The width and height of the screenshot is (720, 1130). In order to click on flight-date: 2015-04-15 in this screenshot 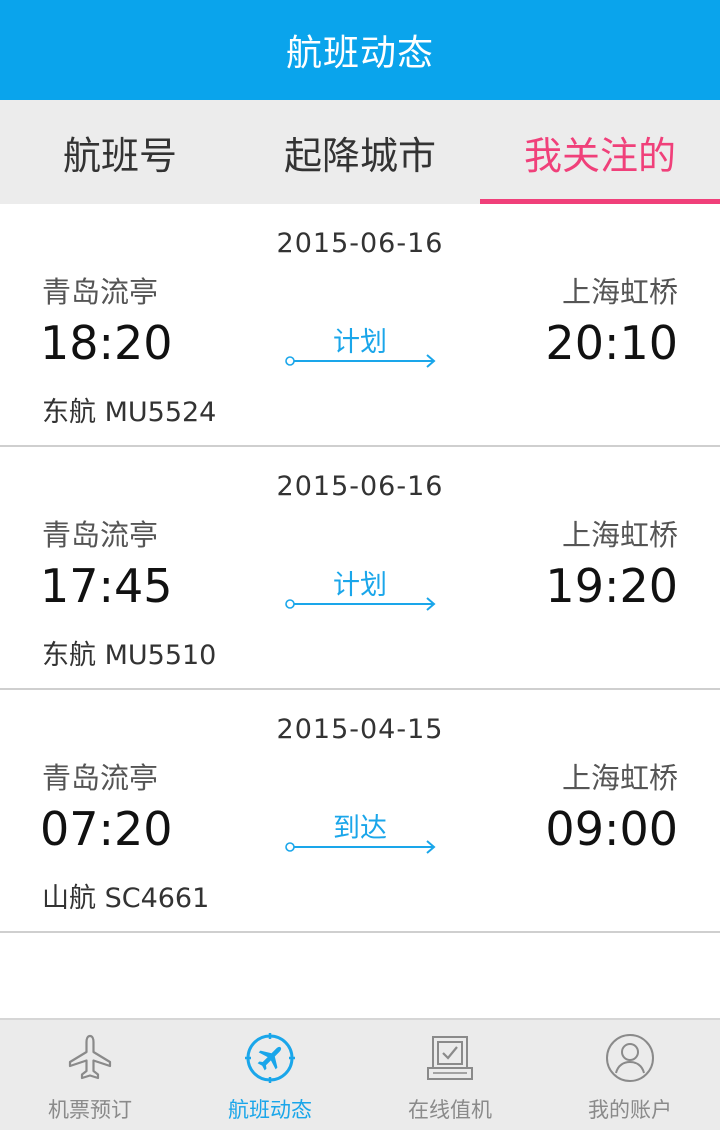, I will do `click(360, 729)`.